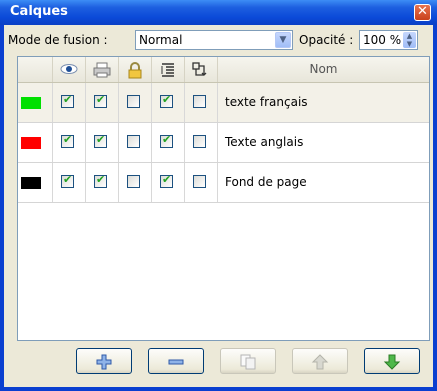 The image size is (437, 391). What do you see at coordinates (266, 182) in the screenshot?
I see `layer-name: Fond de page` at bounding box center [266, 182].